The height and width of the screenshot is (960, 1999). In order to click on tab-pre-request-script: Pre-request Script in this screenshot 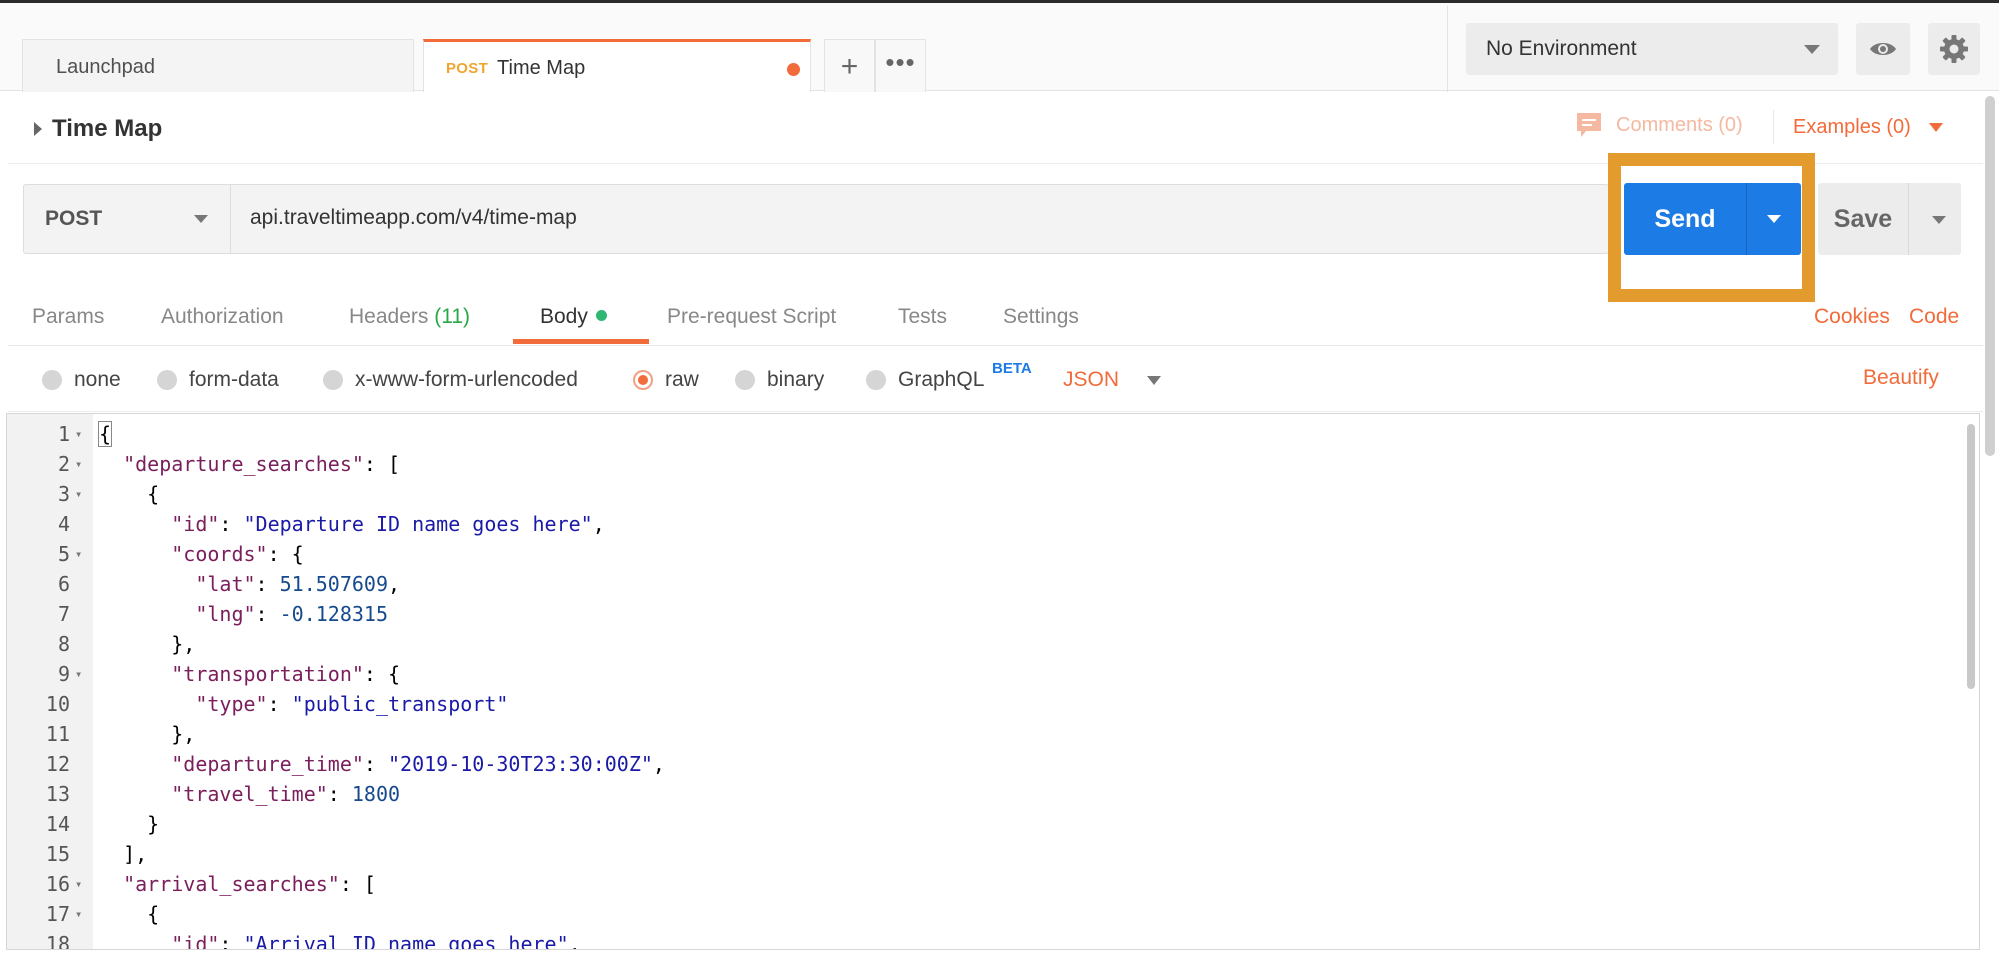, I will do `click(751, 317)`.